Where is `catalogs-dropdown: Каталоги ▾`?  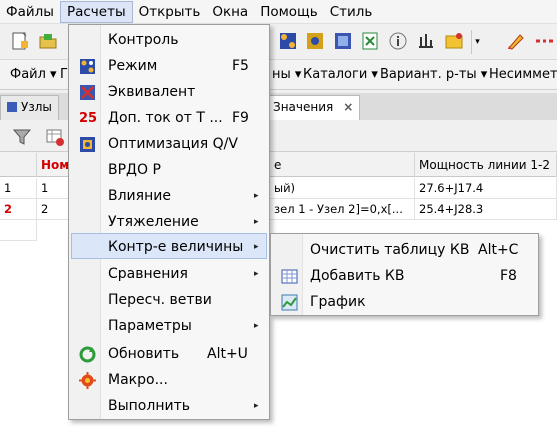 catalogs-dropdown: Каталоги ▾ is located at coordinates (340, 74).